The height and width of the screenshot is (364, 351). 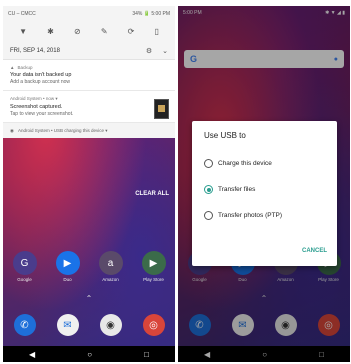 I want to click on option-transfer-photos: Transfer photos (PTP), so click(x=243, y=215).